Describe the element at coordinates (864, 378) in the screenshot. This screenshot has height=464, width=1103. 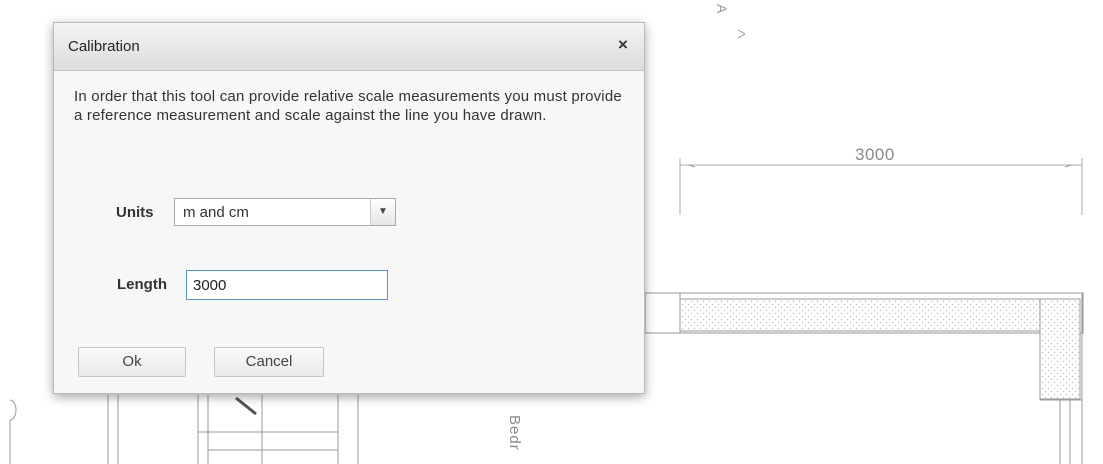
I see `wall` at that location.